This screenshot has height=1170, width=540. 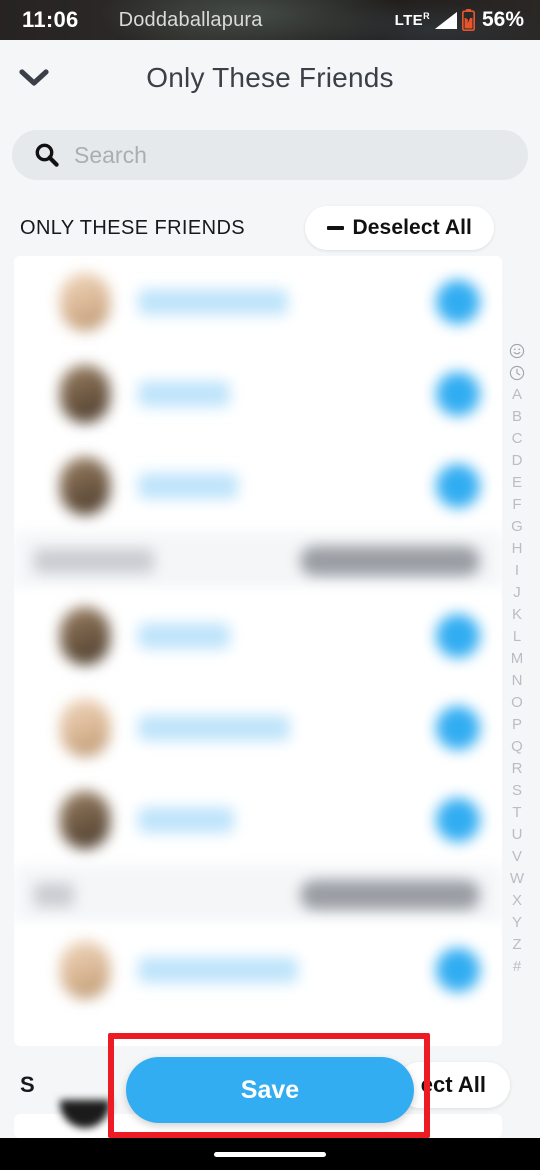 I want to click on app-header: Only These Friends, so click(x=270, y=77).